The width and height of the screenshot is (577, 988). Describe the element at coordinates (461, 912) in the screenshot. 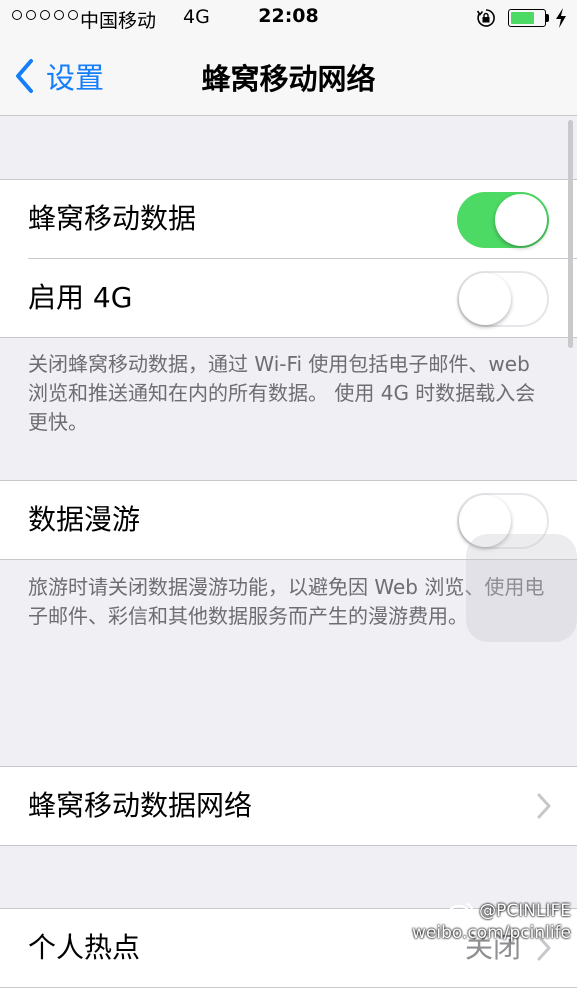

I see `weibo-logo-icon` at that location.